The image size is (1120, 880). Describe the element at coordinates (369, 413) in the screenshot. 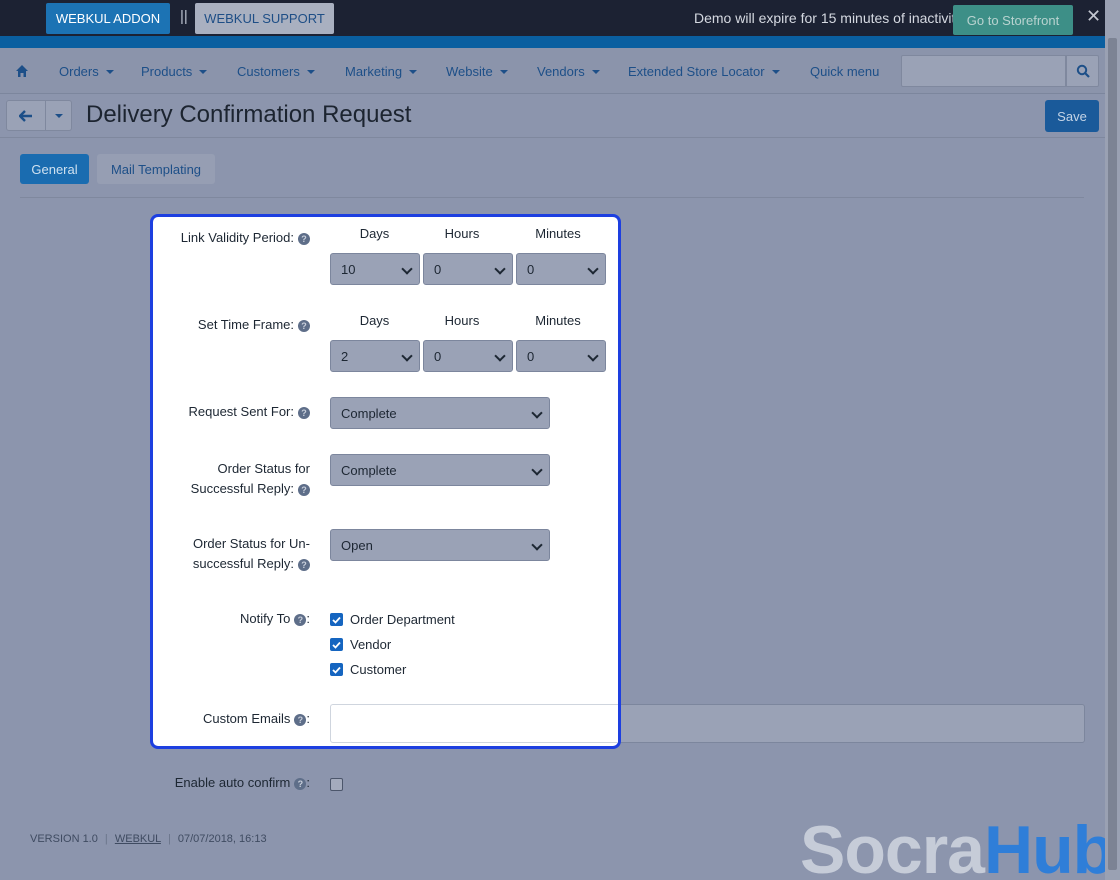

I see `request-sent-for-value: Complete` at that location.